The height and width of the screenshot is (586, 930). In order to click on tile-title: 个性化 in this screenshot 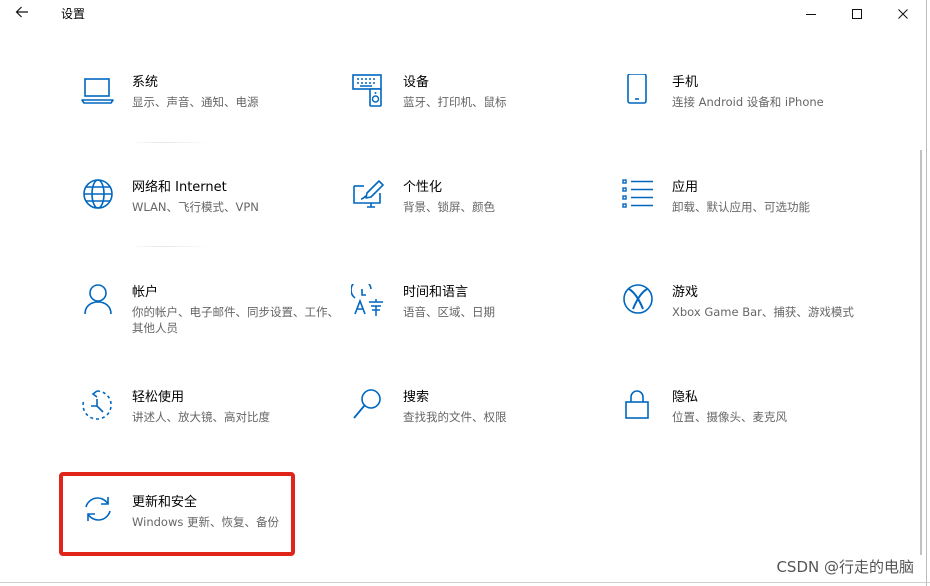, I will do `click(423, 187)`.